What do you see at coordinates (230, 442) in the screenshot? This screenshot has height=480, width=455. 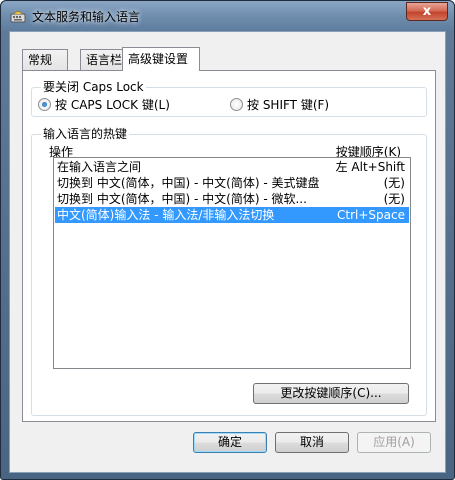 I see `ok-button: 确定` at bounding box center [230, 442].